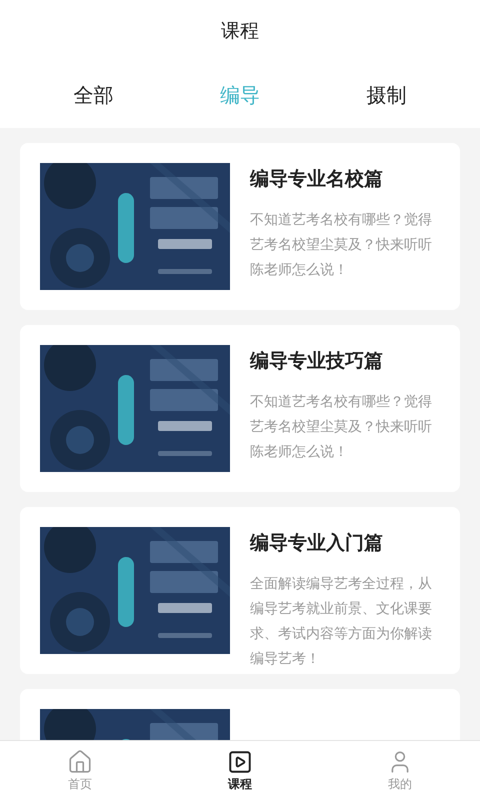 The image size is (480, 800). Describe the element at coordinates (93, 95) in the screenshot. I see `category-tab: 全部` at that location.